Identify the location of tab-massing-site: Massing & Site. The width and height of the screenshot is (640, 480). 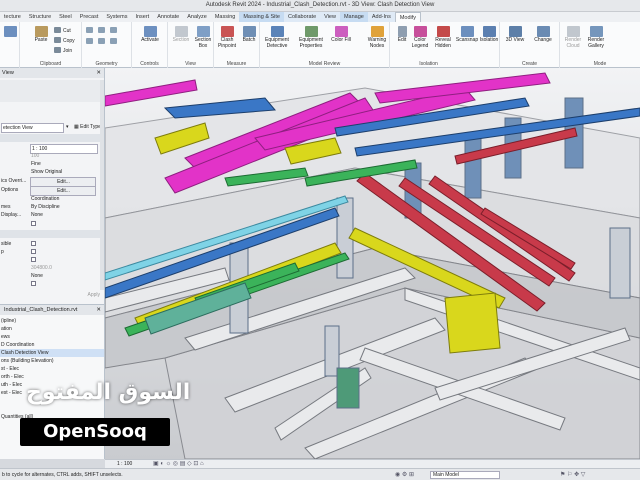
(261, 17).